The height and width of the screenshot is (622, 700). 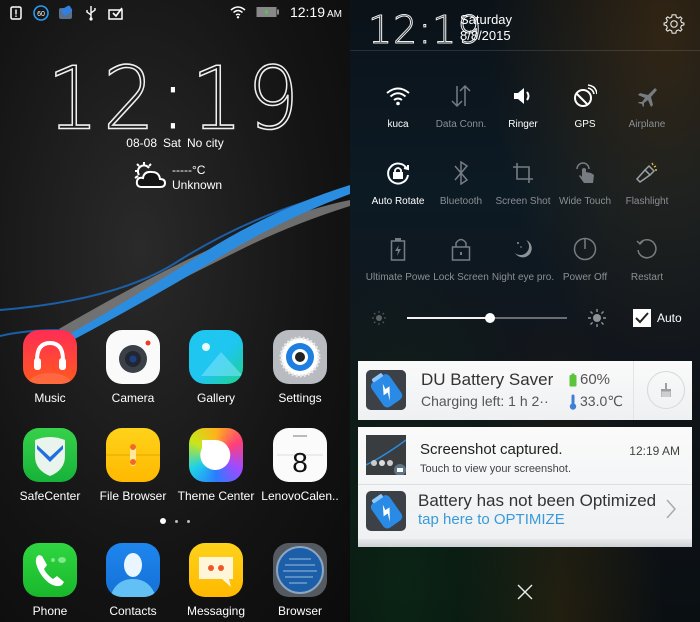 I want to click on data-arrows-icon, so click(x=461, y=96).